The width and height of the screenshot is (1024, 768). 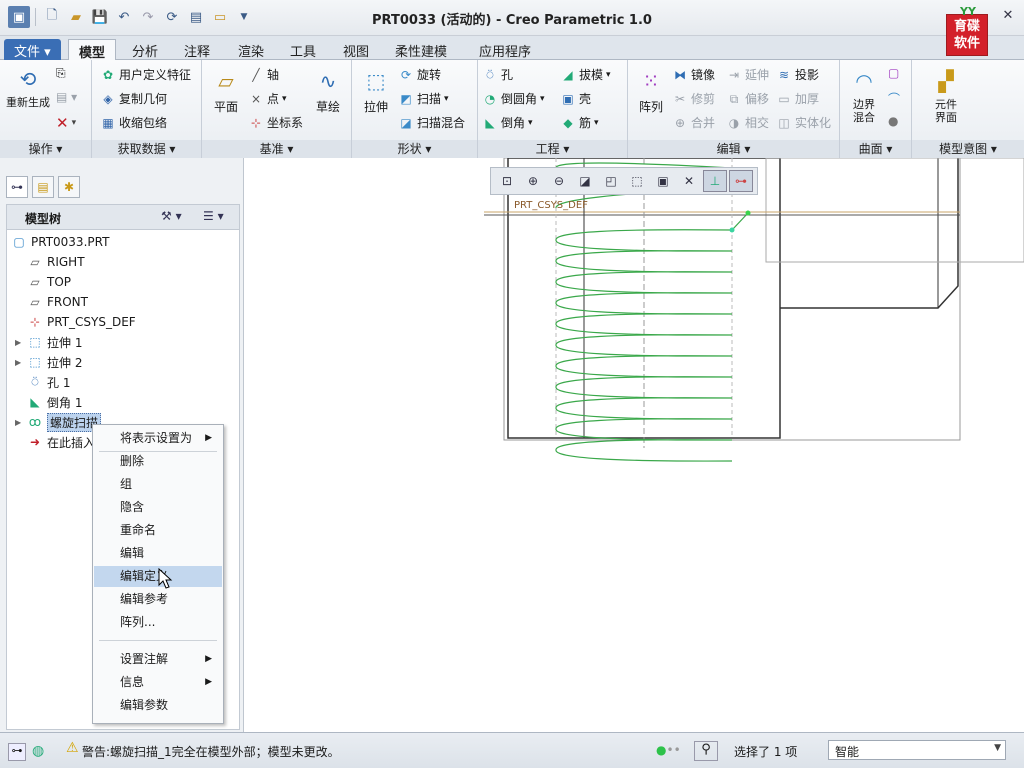 What do you see at coordinates (706, 751) in the screenshot?
I see `find-binoculars-icon: ⚲` at bounding box center [706, 751].